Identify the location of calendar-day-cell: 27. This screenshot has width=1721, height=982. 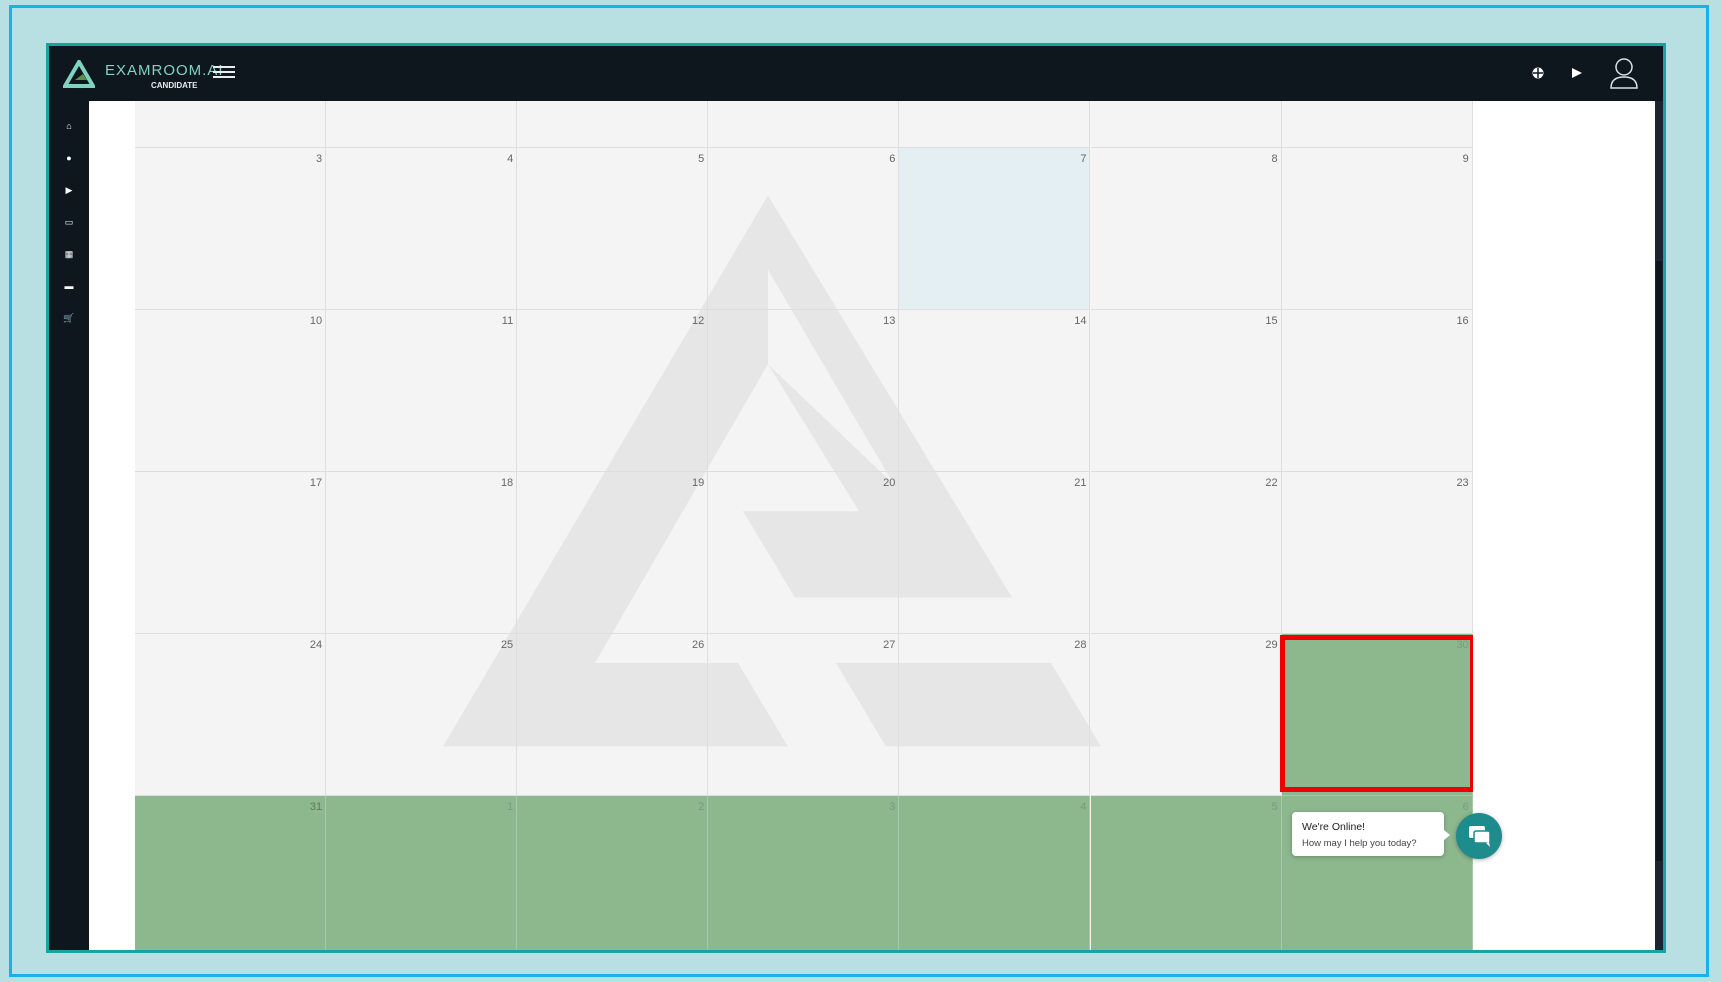
(804, 715).